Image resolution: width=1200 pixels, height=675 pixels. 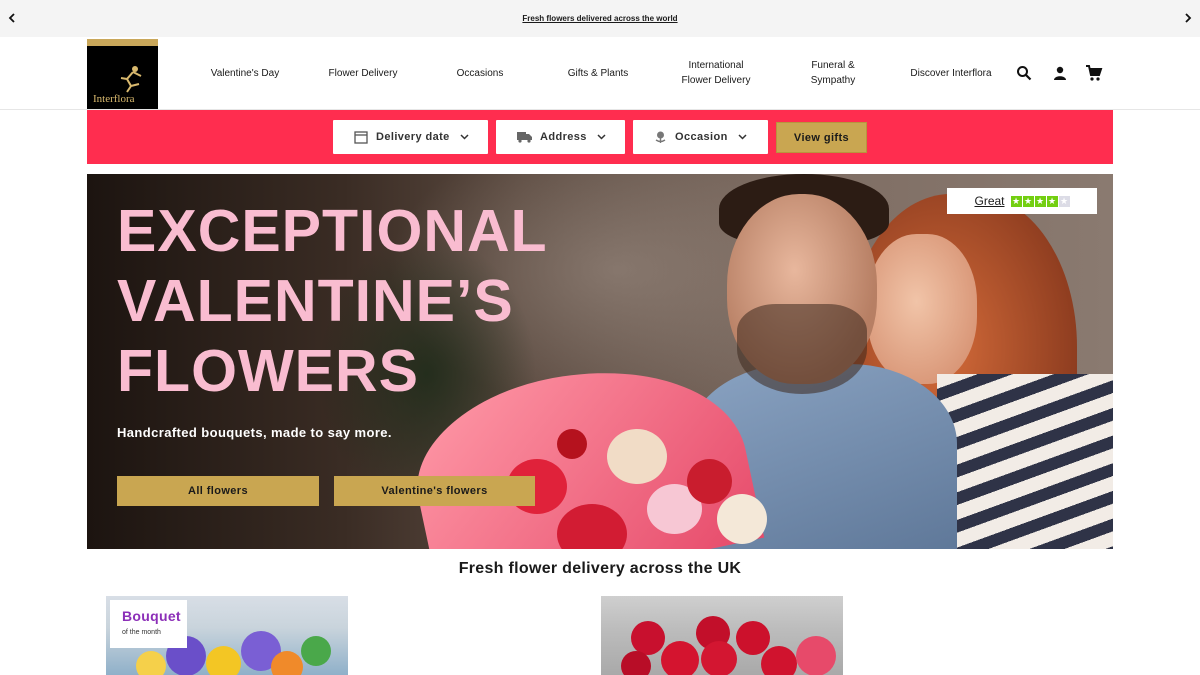 I want to click on nav-funeral-sympathy: Funeral & Sympathy, so click(x=833, y=73).